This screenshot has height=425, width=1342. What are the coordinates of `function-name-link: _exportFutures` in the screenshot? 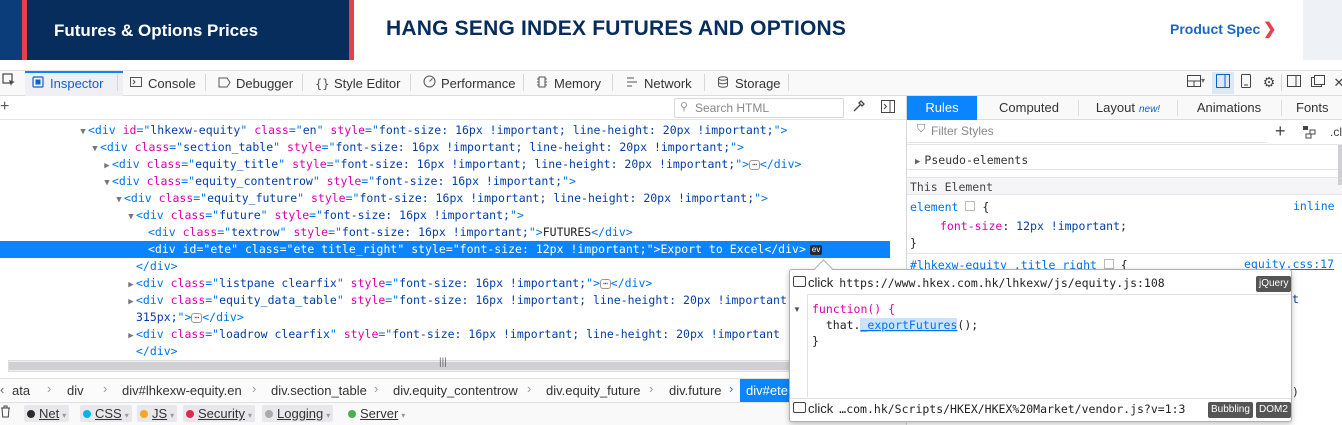 It's located at (909, 325).